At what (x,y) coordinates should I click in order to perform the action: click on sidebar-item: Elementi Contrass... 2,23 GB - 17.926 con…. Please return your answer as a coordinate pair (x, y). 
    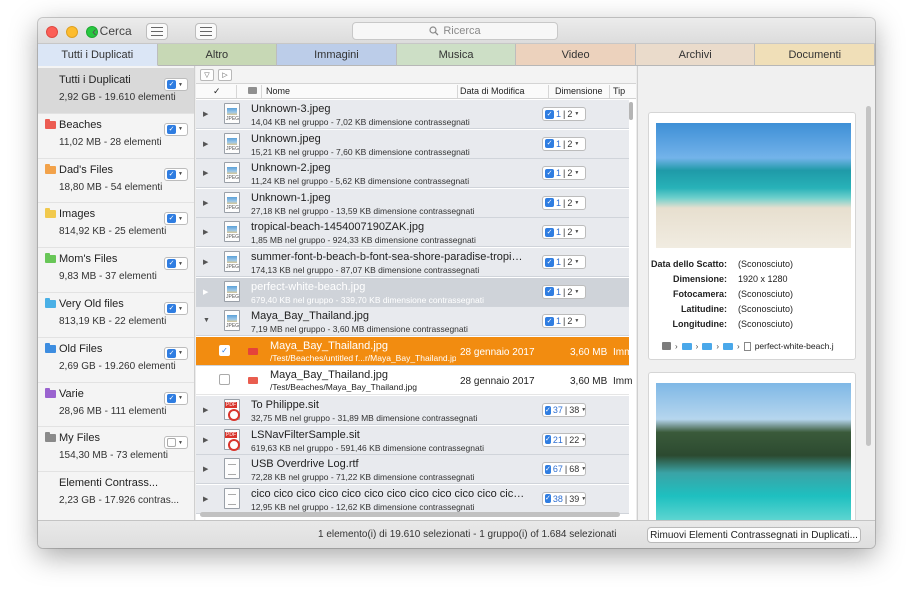
    Looking at the image, I should click on (116, 493).